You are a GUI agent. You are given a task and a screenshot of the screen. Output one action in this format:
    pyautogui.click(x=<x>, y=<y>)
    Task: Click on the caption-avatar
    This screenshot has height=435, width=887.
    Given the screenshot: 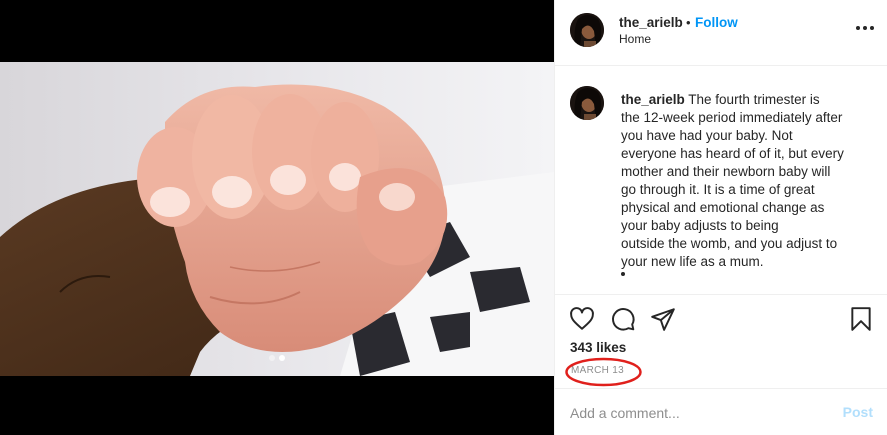 What is the action you would take?
    pyautogui.click(x=587, y=103)
    